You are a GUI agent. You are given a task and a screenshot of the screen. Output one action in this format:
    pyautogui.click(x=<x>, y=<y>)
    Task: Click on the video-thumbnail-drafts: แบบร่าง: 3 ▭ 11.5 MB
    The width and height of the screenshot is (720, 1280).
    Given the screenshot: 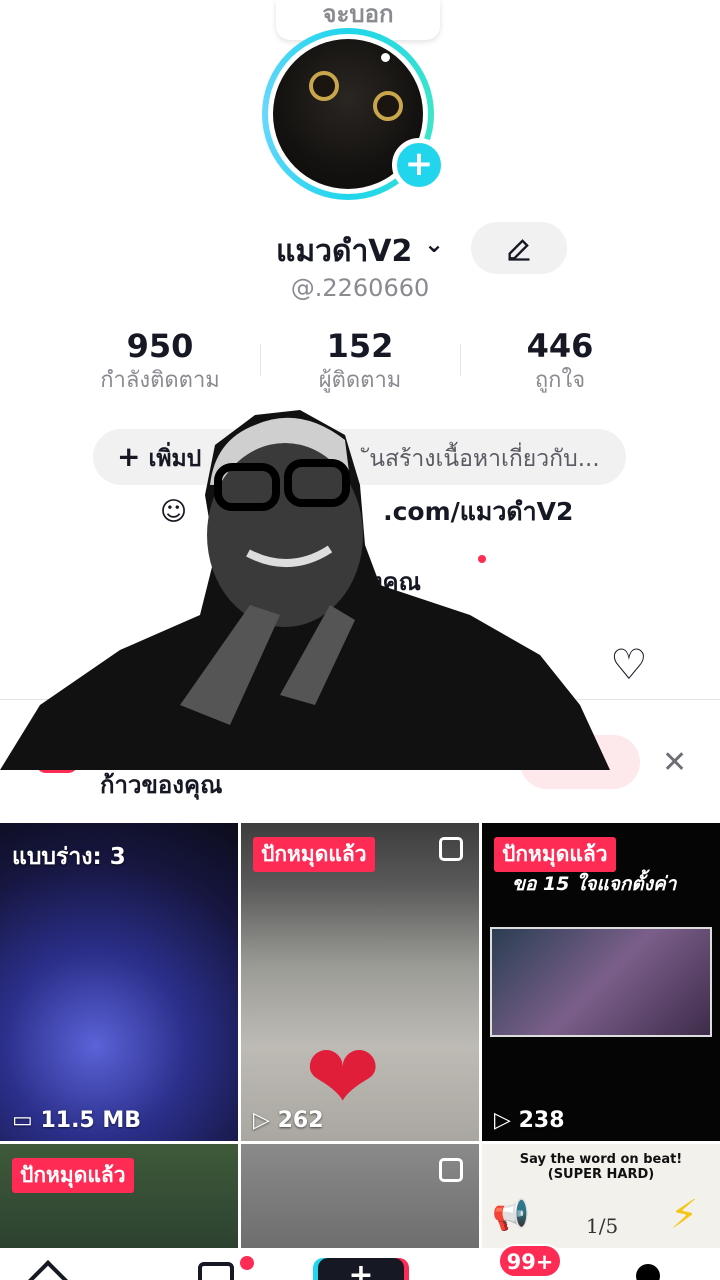 What is the action you would take?
    pyautogui.click(x=119, y=982)
    